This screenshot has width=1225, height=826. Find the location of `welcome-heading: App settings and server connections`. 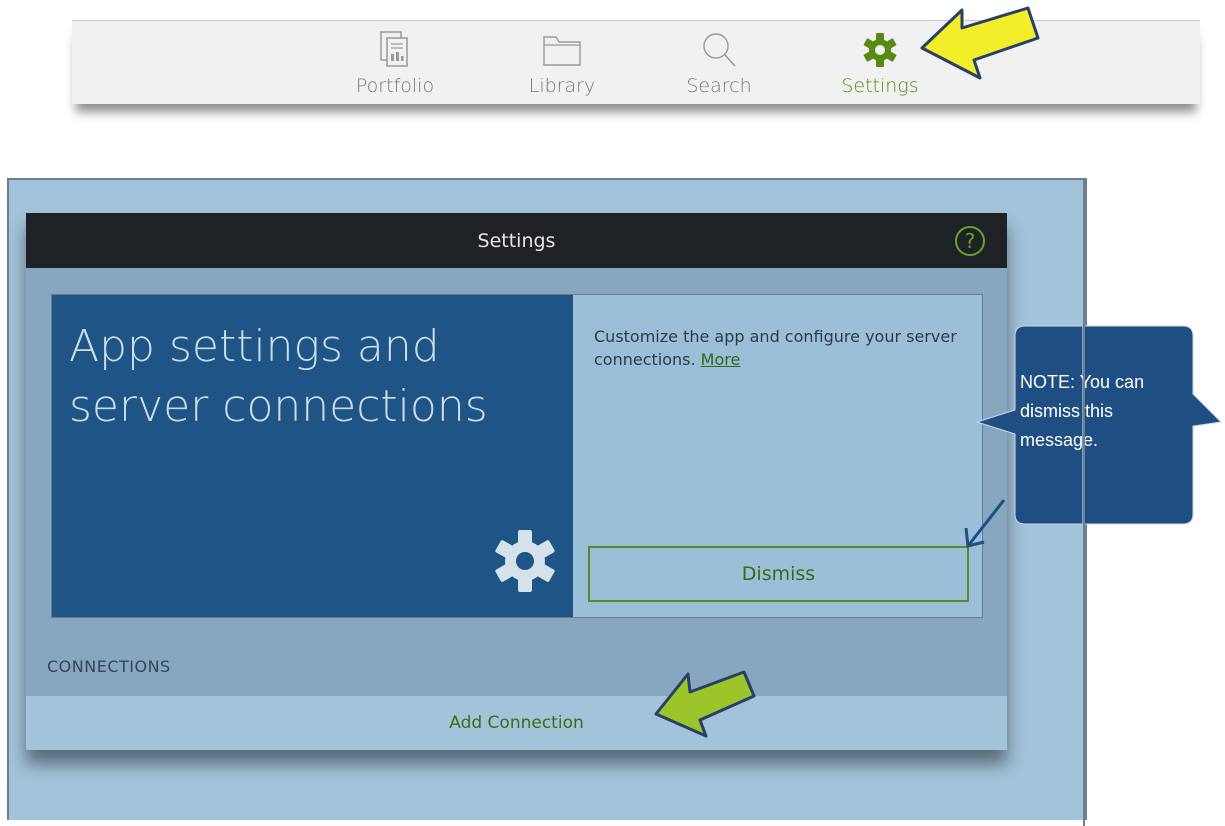

welcome-heading: App settings and server connections is located at coordinates (278, 376).